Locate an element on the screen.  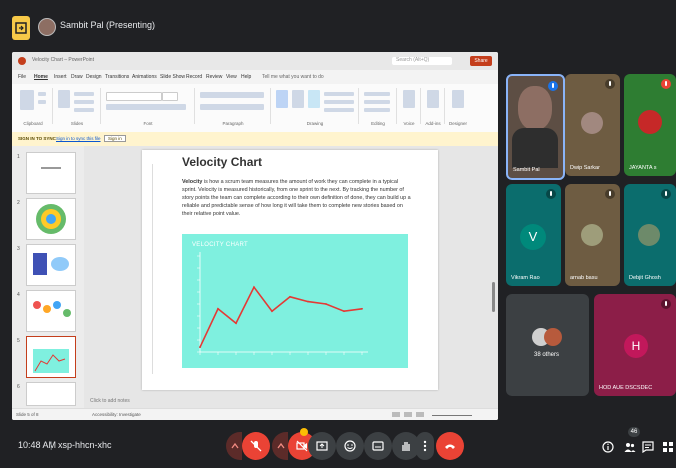
dictate-icon is located at coordinates (409, 99).